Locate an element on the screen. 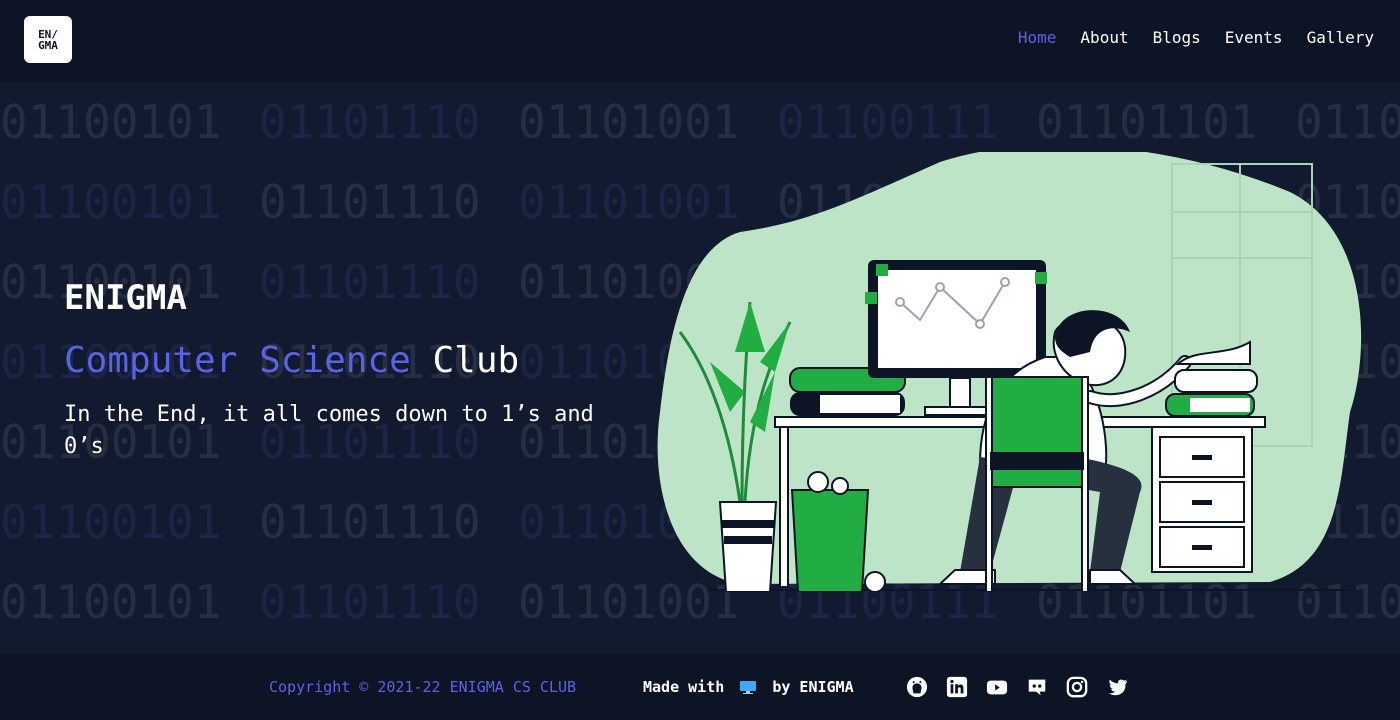 The width and height of the screenshot is (1400, 720). nav-events-link: Events is located at coordinates (1254, 37).